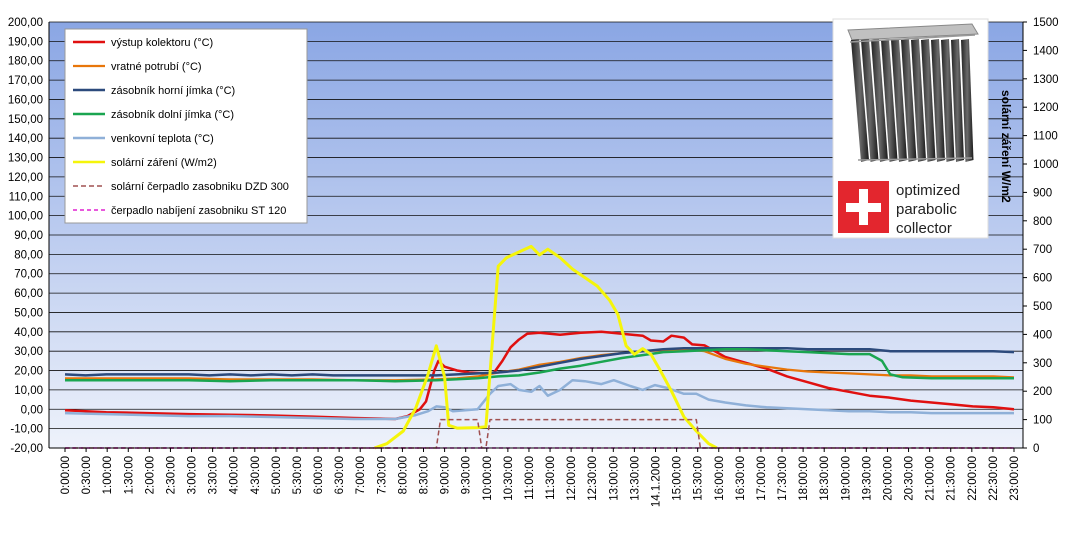 The height and width of the screenshot is (540, 1086). I want to click on x-tick-label: 18:30:00, so click(825, 478).